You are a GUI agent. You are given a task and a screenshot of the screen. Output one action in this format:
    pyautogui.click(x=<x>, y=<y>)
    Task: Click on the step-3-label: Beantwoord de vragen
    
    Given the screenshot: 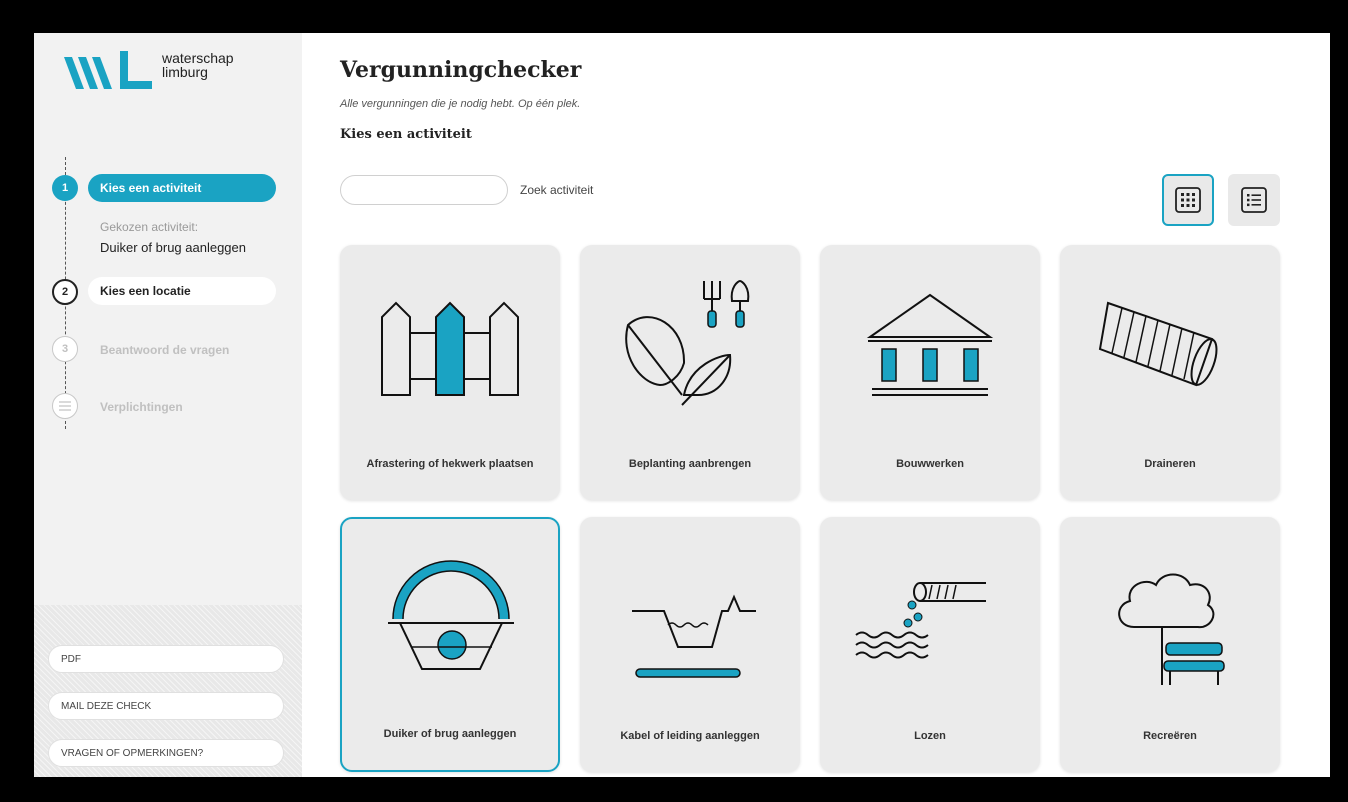 What is the action you would take?
    pyautogui.click(x=165, y=350)
    